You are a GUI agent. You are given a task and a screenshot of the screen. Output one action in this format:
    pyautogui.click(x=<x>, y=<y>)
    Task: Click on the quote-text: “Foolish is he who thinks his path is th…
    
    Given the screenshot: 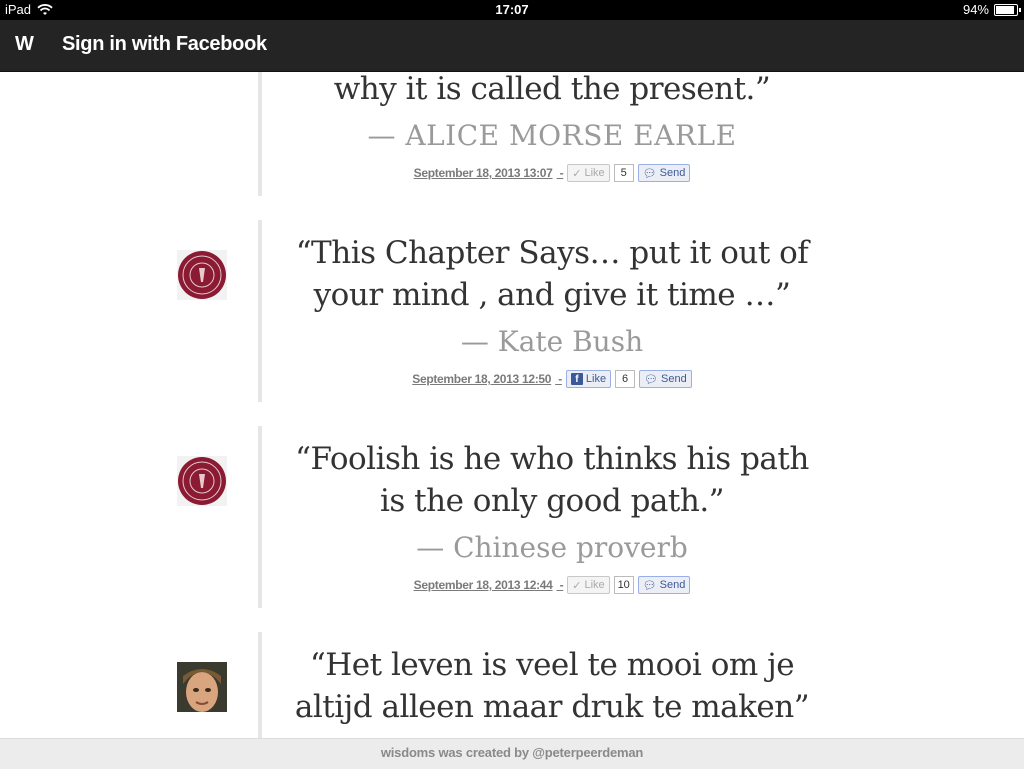 What is the action you would take?
    pyautogui.click(x=552, y=480)
    